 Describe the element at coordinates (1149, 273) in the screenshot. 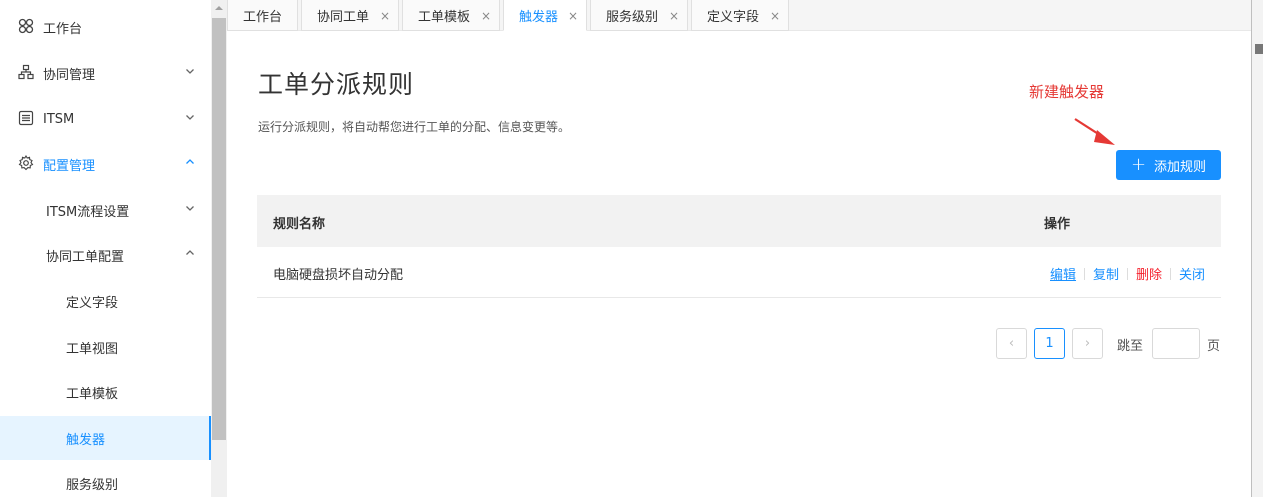

I see `delete-link: 删除` at that location.